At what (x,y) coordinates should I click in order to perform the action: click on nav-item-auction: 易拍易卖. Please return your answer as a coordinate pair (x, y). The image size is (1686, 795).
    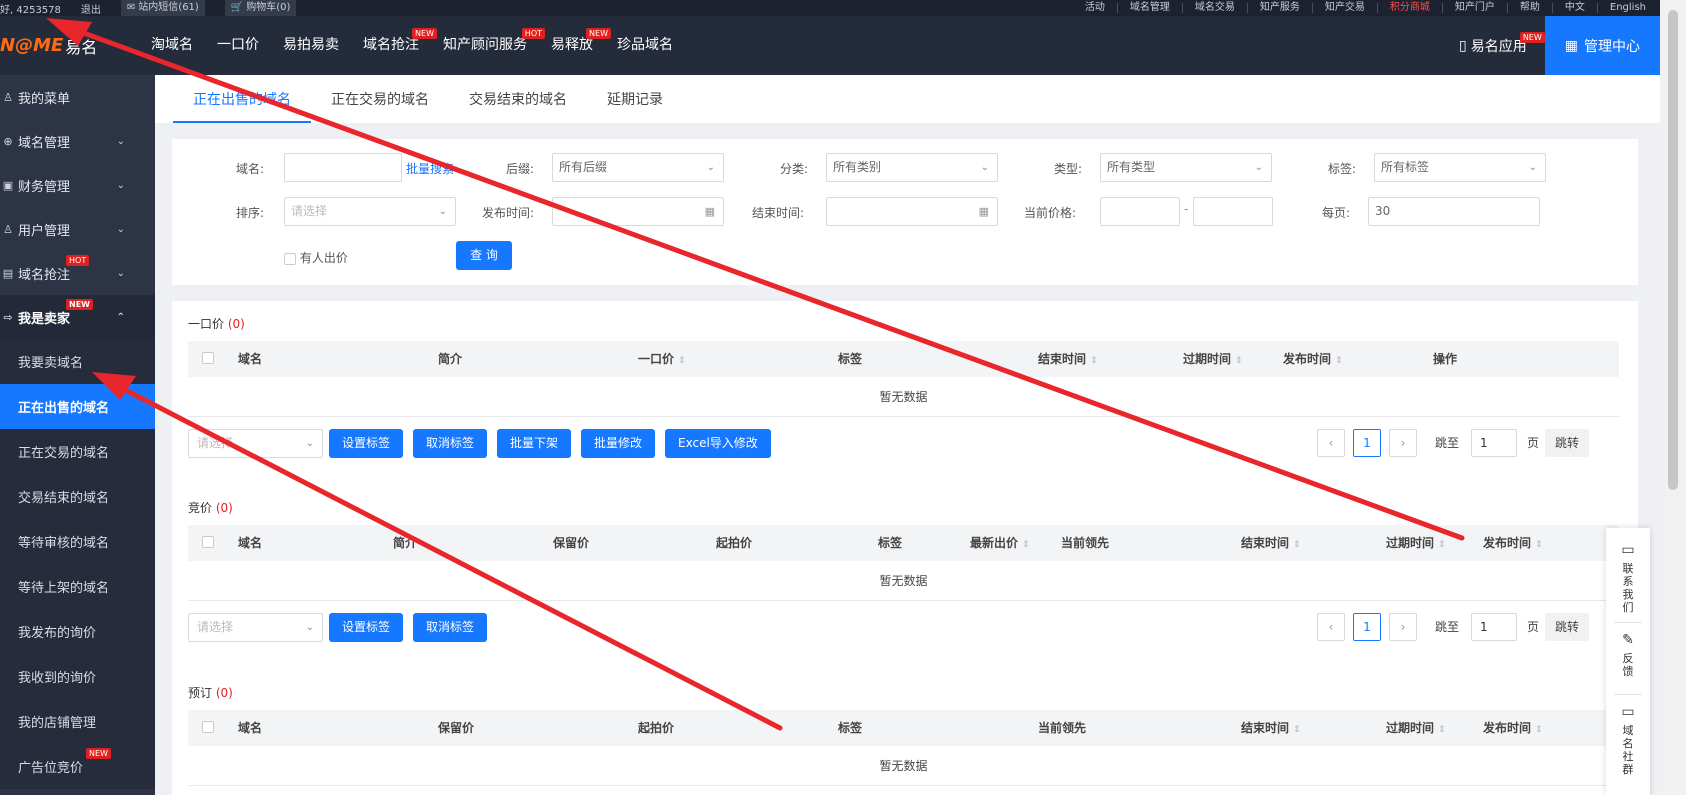
    Looking at the image, I should click on (311, 45).